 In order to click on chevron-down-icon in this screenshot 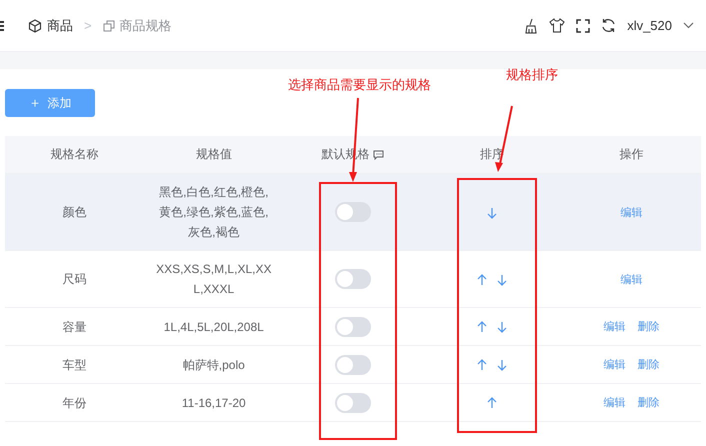, I will do `click(688, 25)`.